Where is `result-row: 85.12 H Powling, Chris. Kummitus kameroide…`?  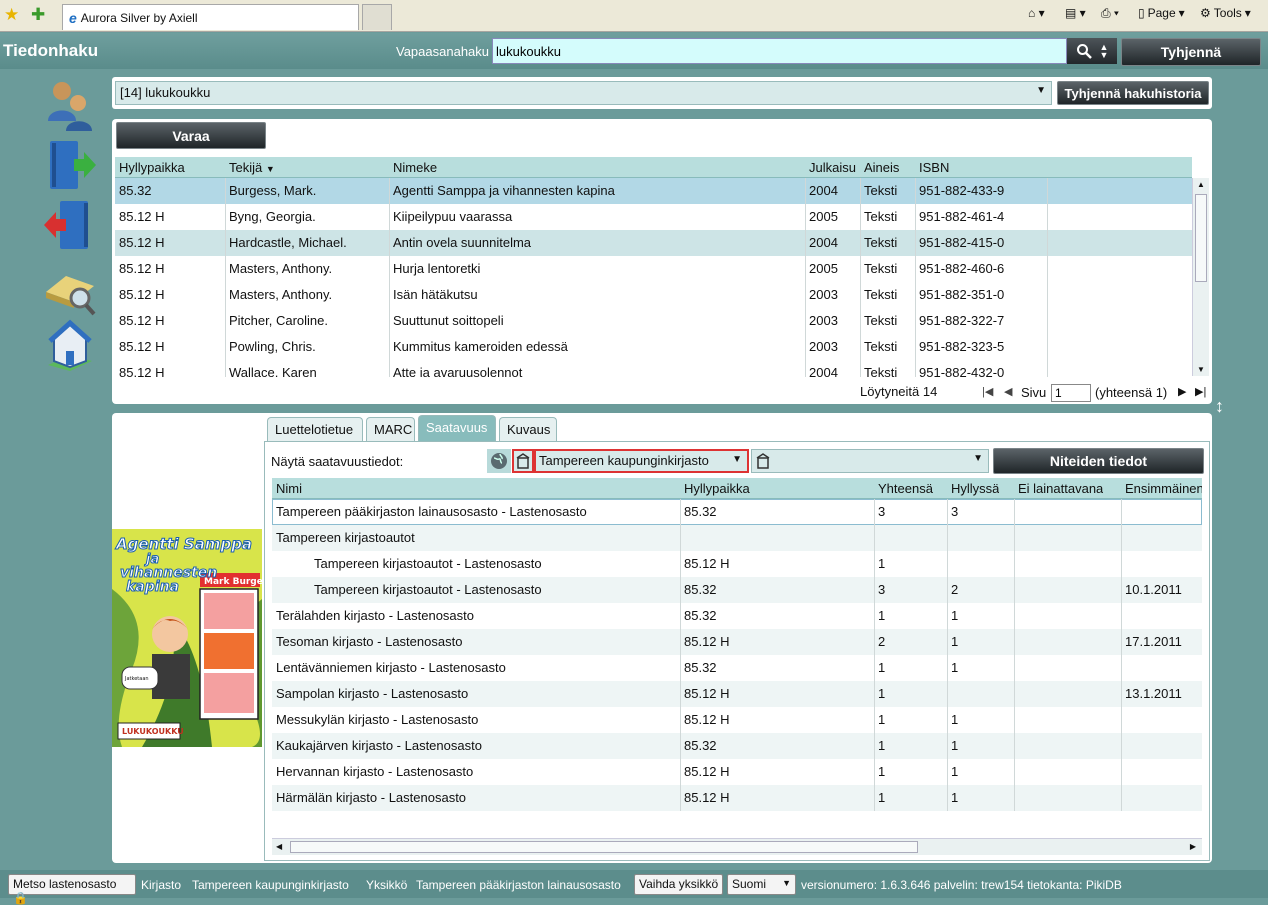 result-row: 85.12 H Powling, Chris. Kummitus kameroide… is located at coordinates (653, 347).